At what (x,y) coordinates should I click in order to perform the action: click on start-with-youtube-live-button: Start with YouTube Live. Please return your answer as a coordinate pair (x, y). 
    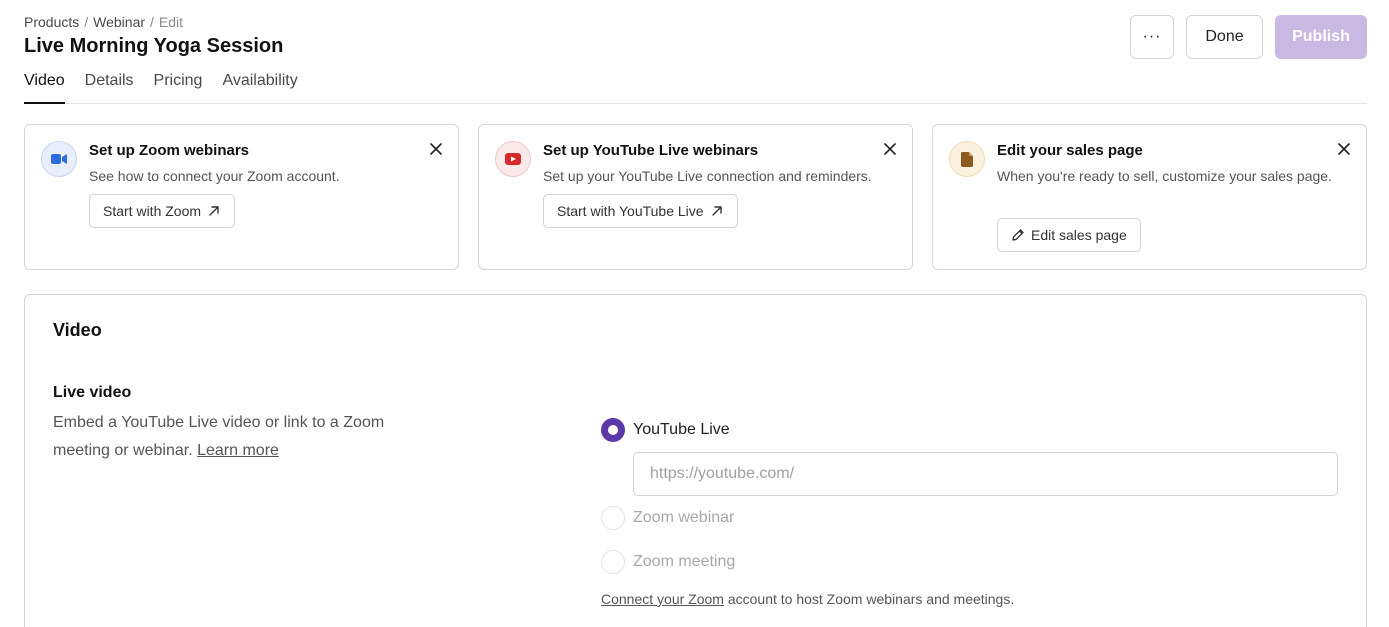
    Looking at the image, I should click on (640, 211).